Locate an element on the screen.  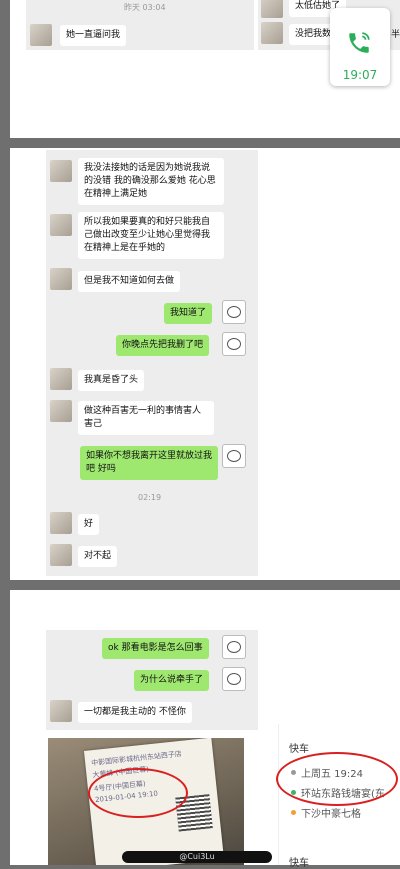
trip-title-2: 快车 is located at coordinates (299, 863).